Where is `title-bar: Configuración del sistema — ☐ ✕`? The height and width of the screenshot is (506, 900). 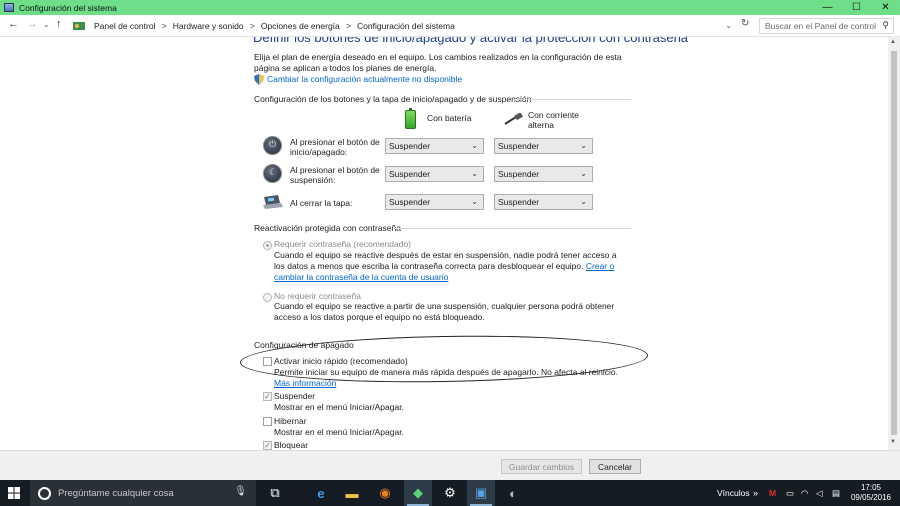 title-bar: Configuración del sistema — ☐ ✕ is located at coordinates (450, 7).